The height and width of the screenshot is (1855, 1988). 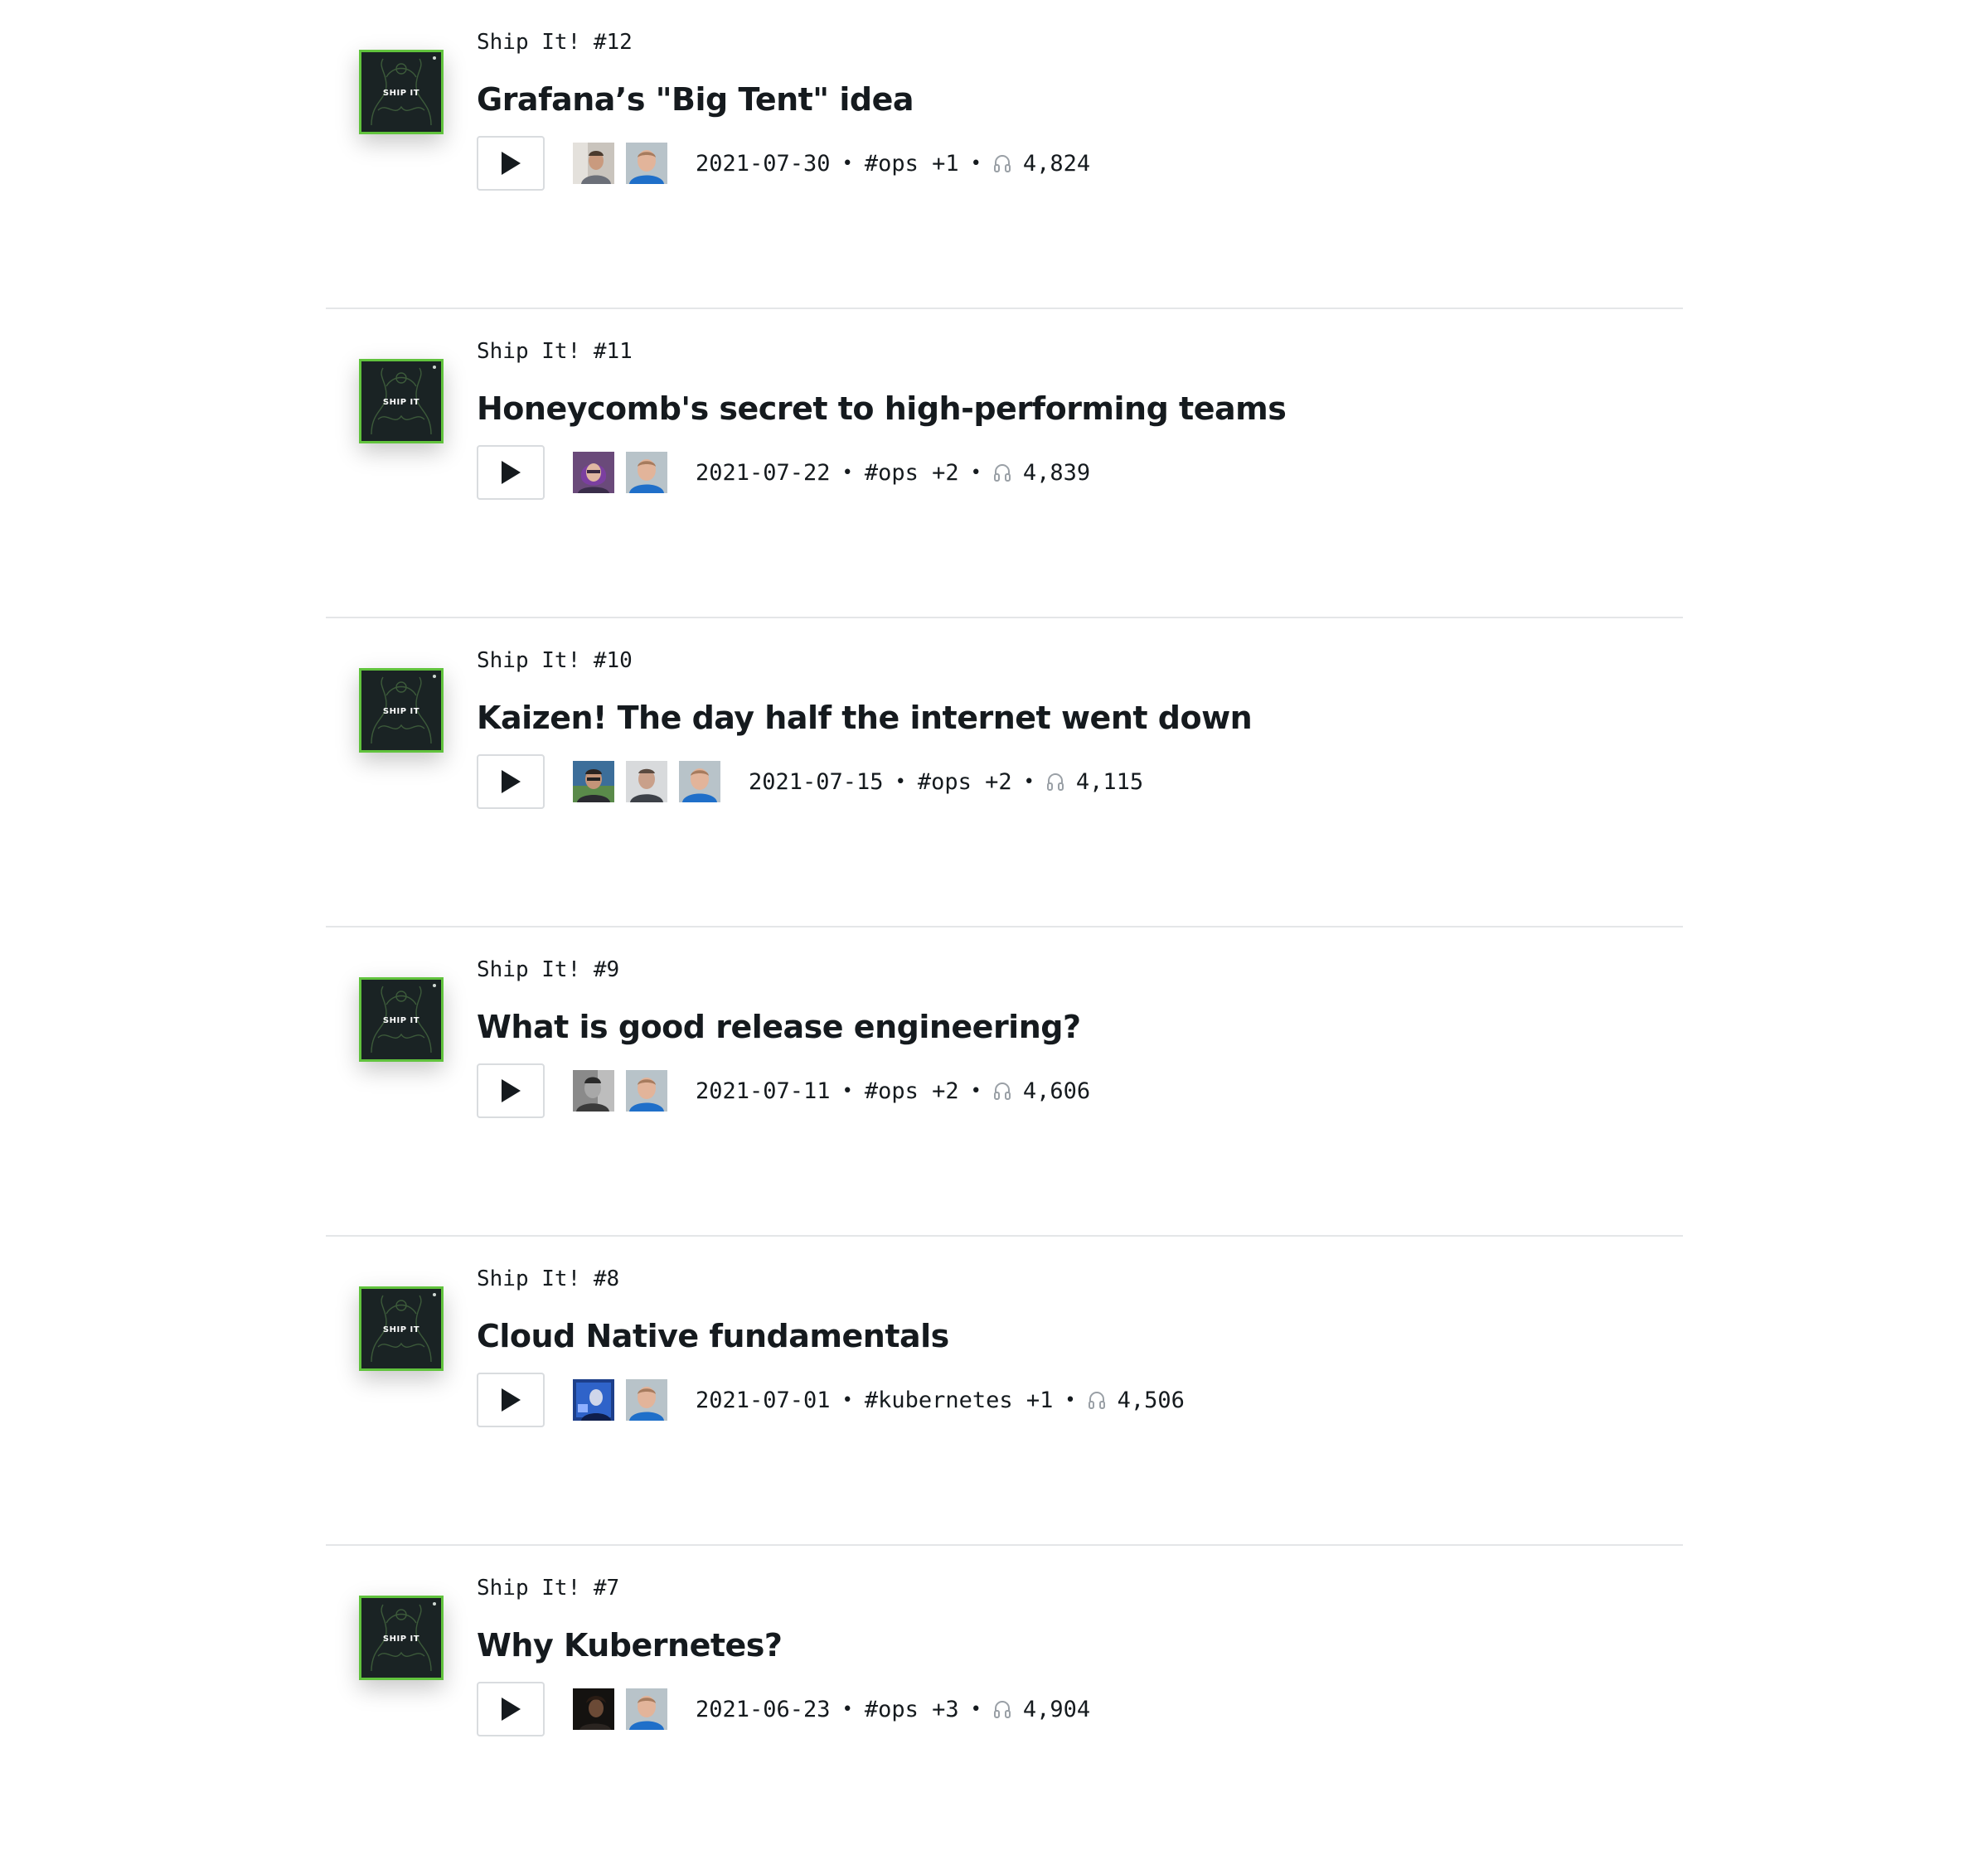 I want to click on episode-title: What is good release engineering?, so click(x=783, y=1027).